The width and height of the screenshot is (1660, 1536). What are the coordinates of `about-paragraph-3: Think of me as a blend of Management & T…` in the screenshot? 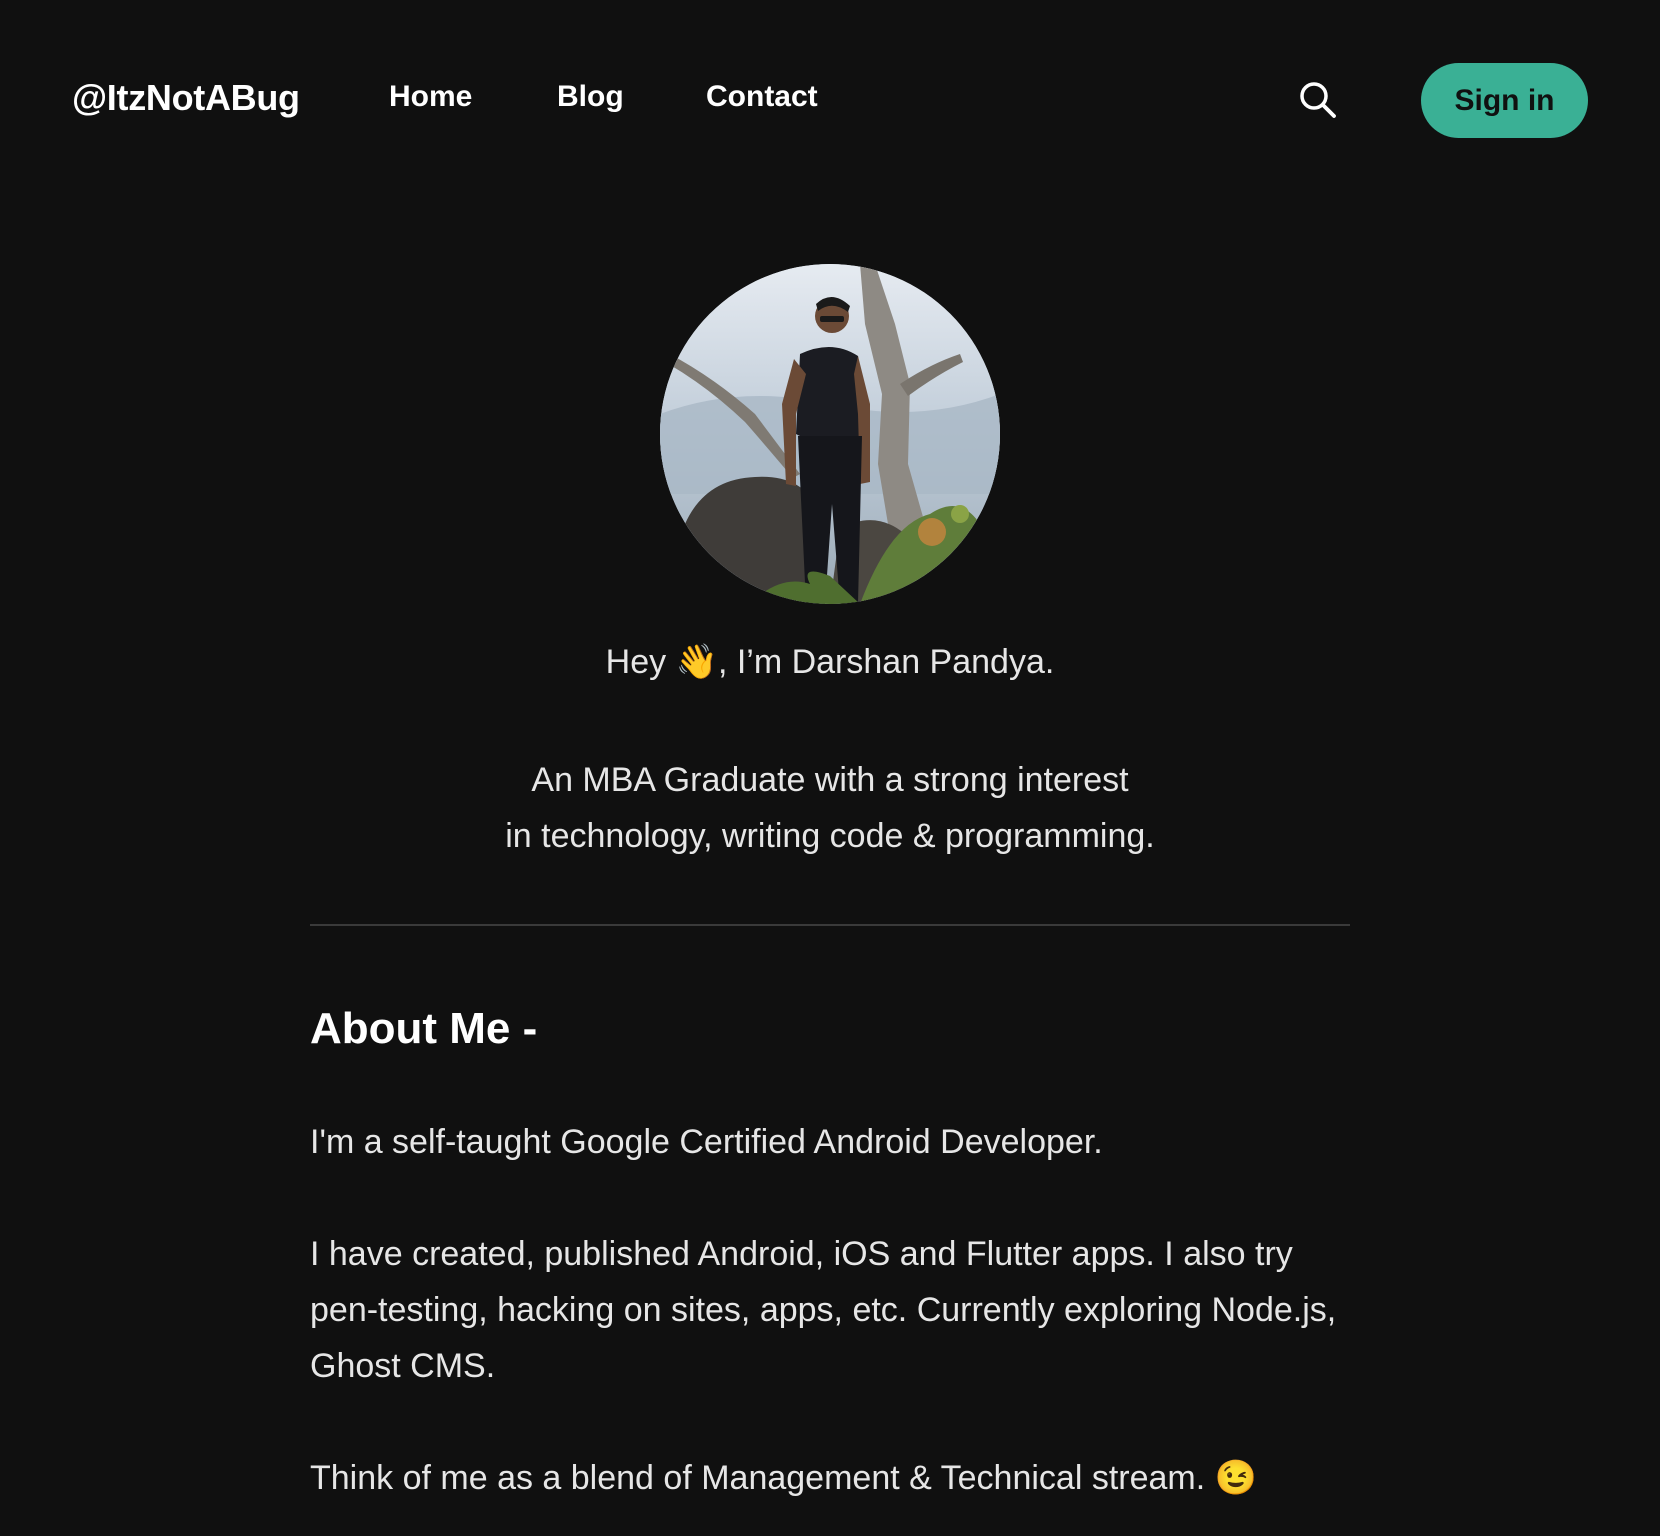 It's located at (830, 1478).